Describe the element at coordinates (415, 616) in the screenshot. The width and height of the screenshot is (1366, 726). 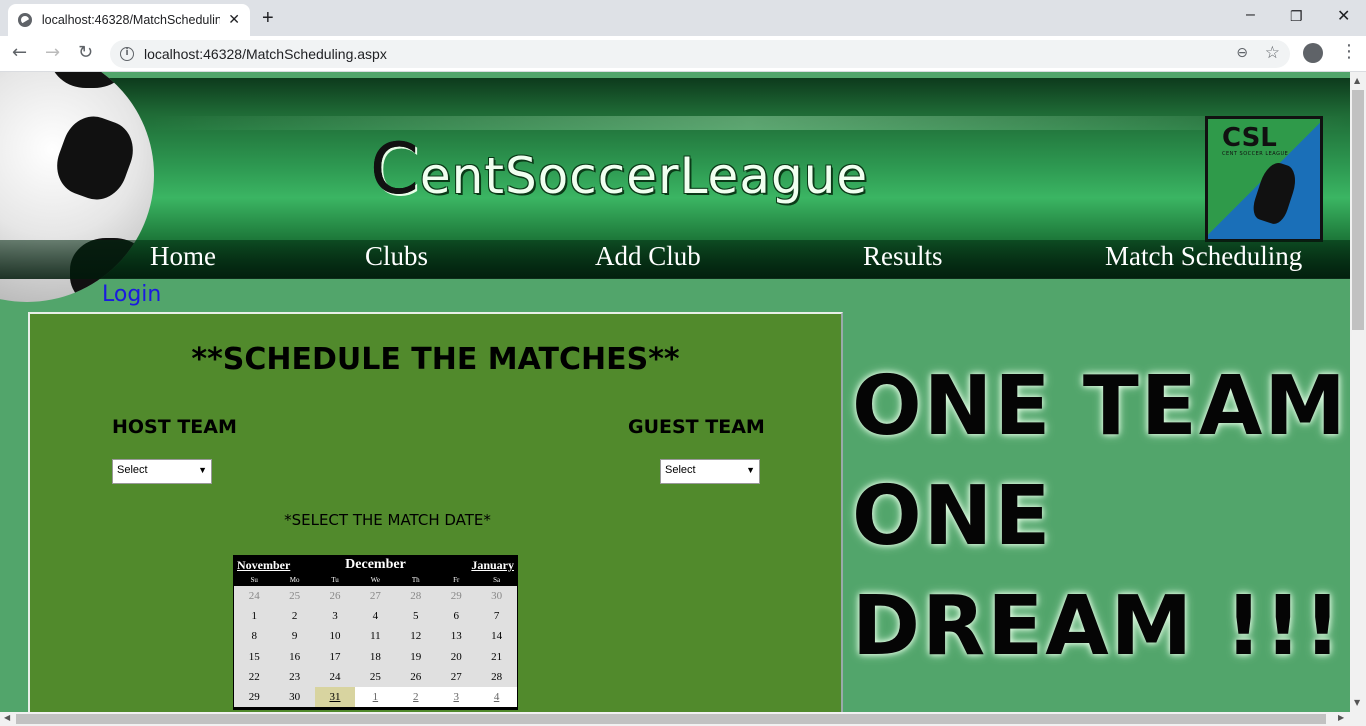
I see `calendar-day: 5` at that location.